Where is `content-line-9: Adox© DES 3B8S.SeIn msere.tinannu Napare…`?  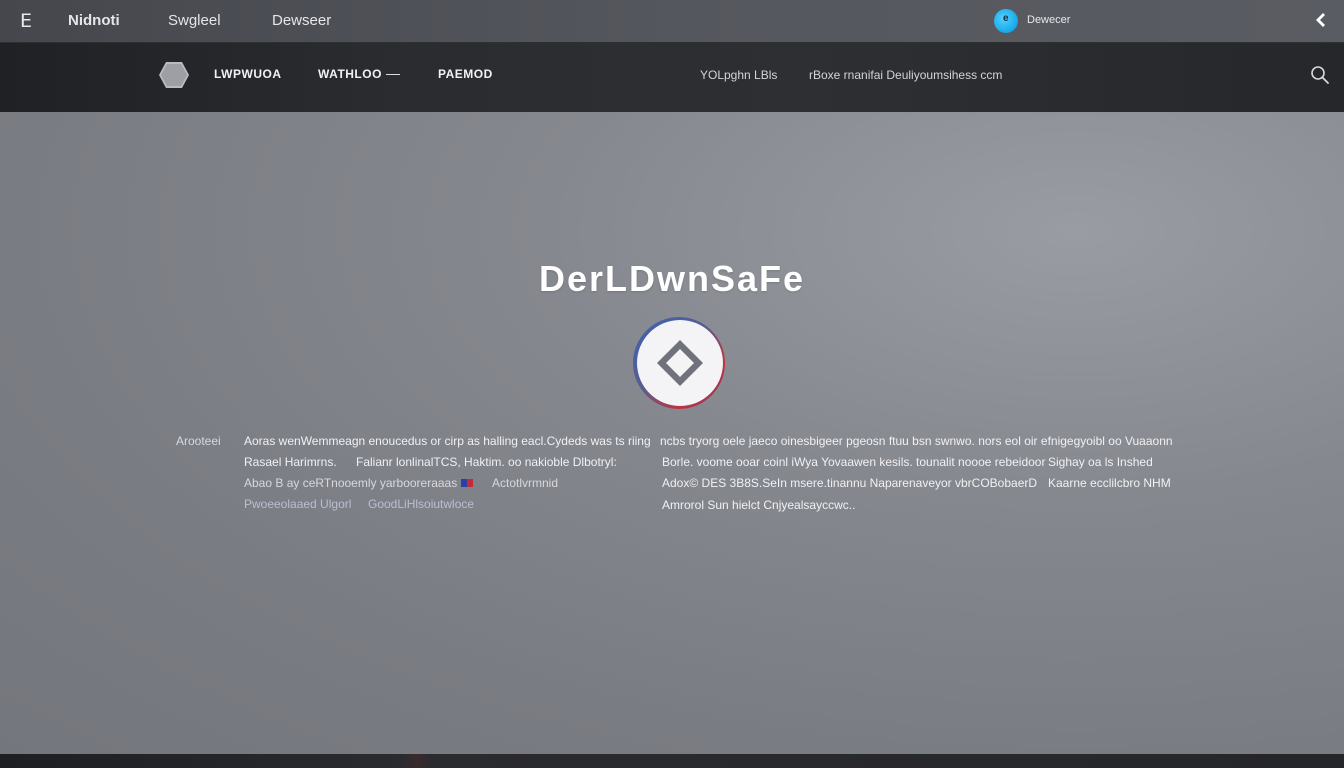
content-line-9: Adox© DES 3B8S.SeIn msere.tinannu Napare… is located at coordinates (850, 483).